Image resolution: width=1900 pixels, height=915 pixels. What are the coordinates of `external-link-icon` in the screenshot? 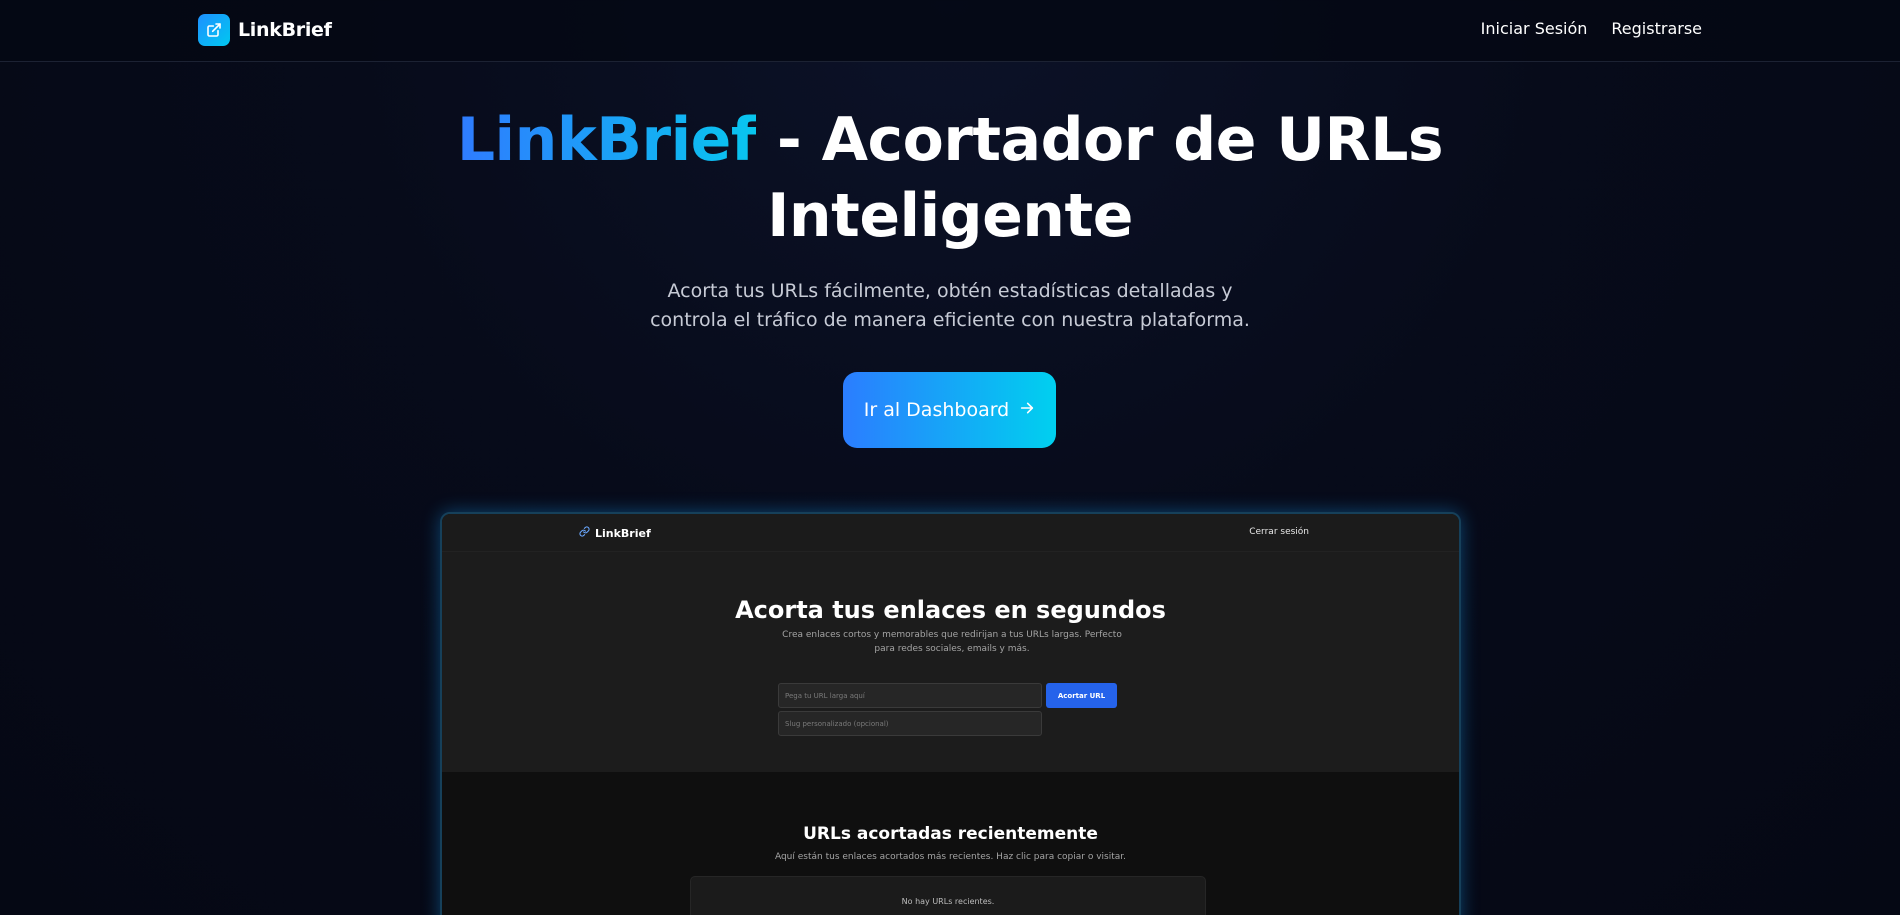 It's located at (214, 30).